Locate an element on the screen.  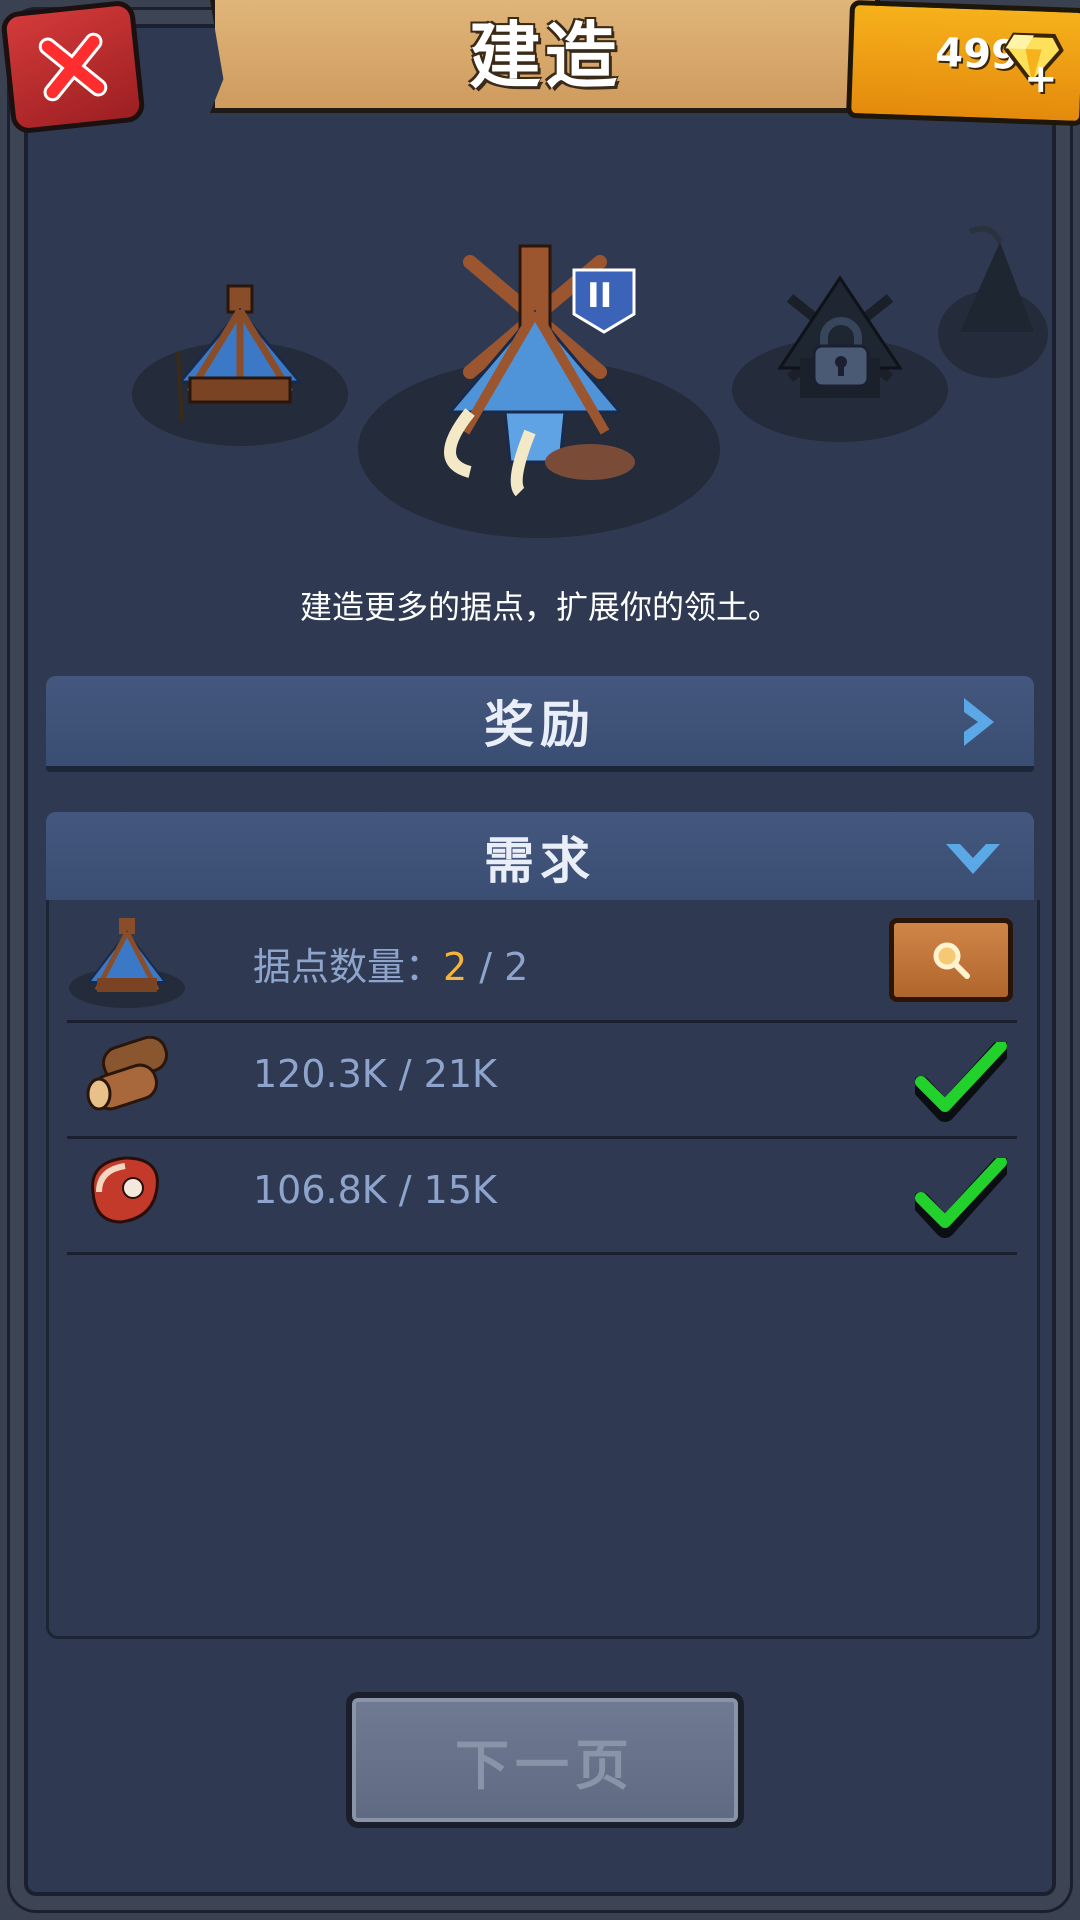
close-x-icon is located at coordinates (73, 67).